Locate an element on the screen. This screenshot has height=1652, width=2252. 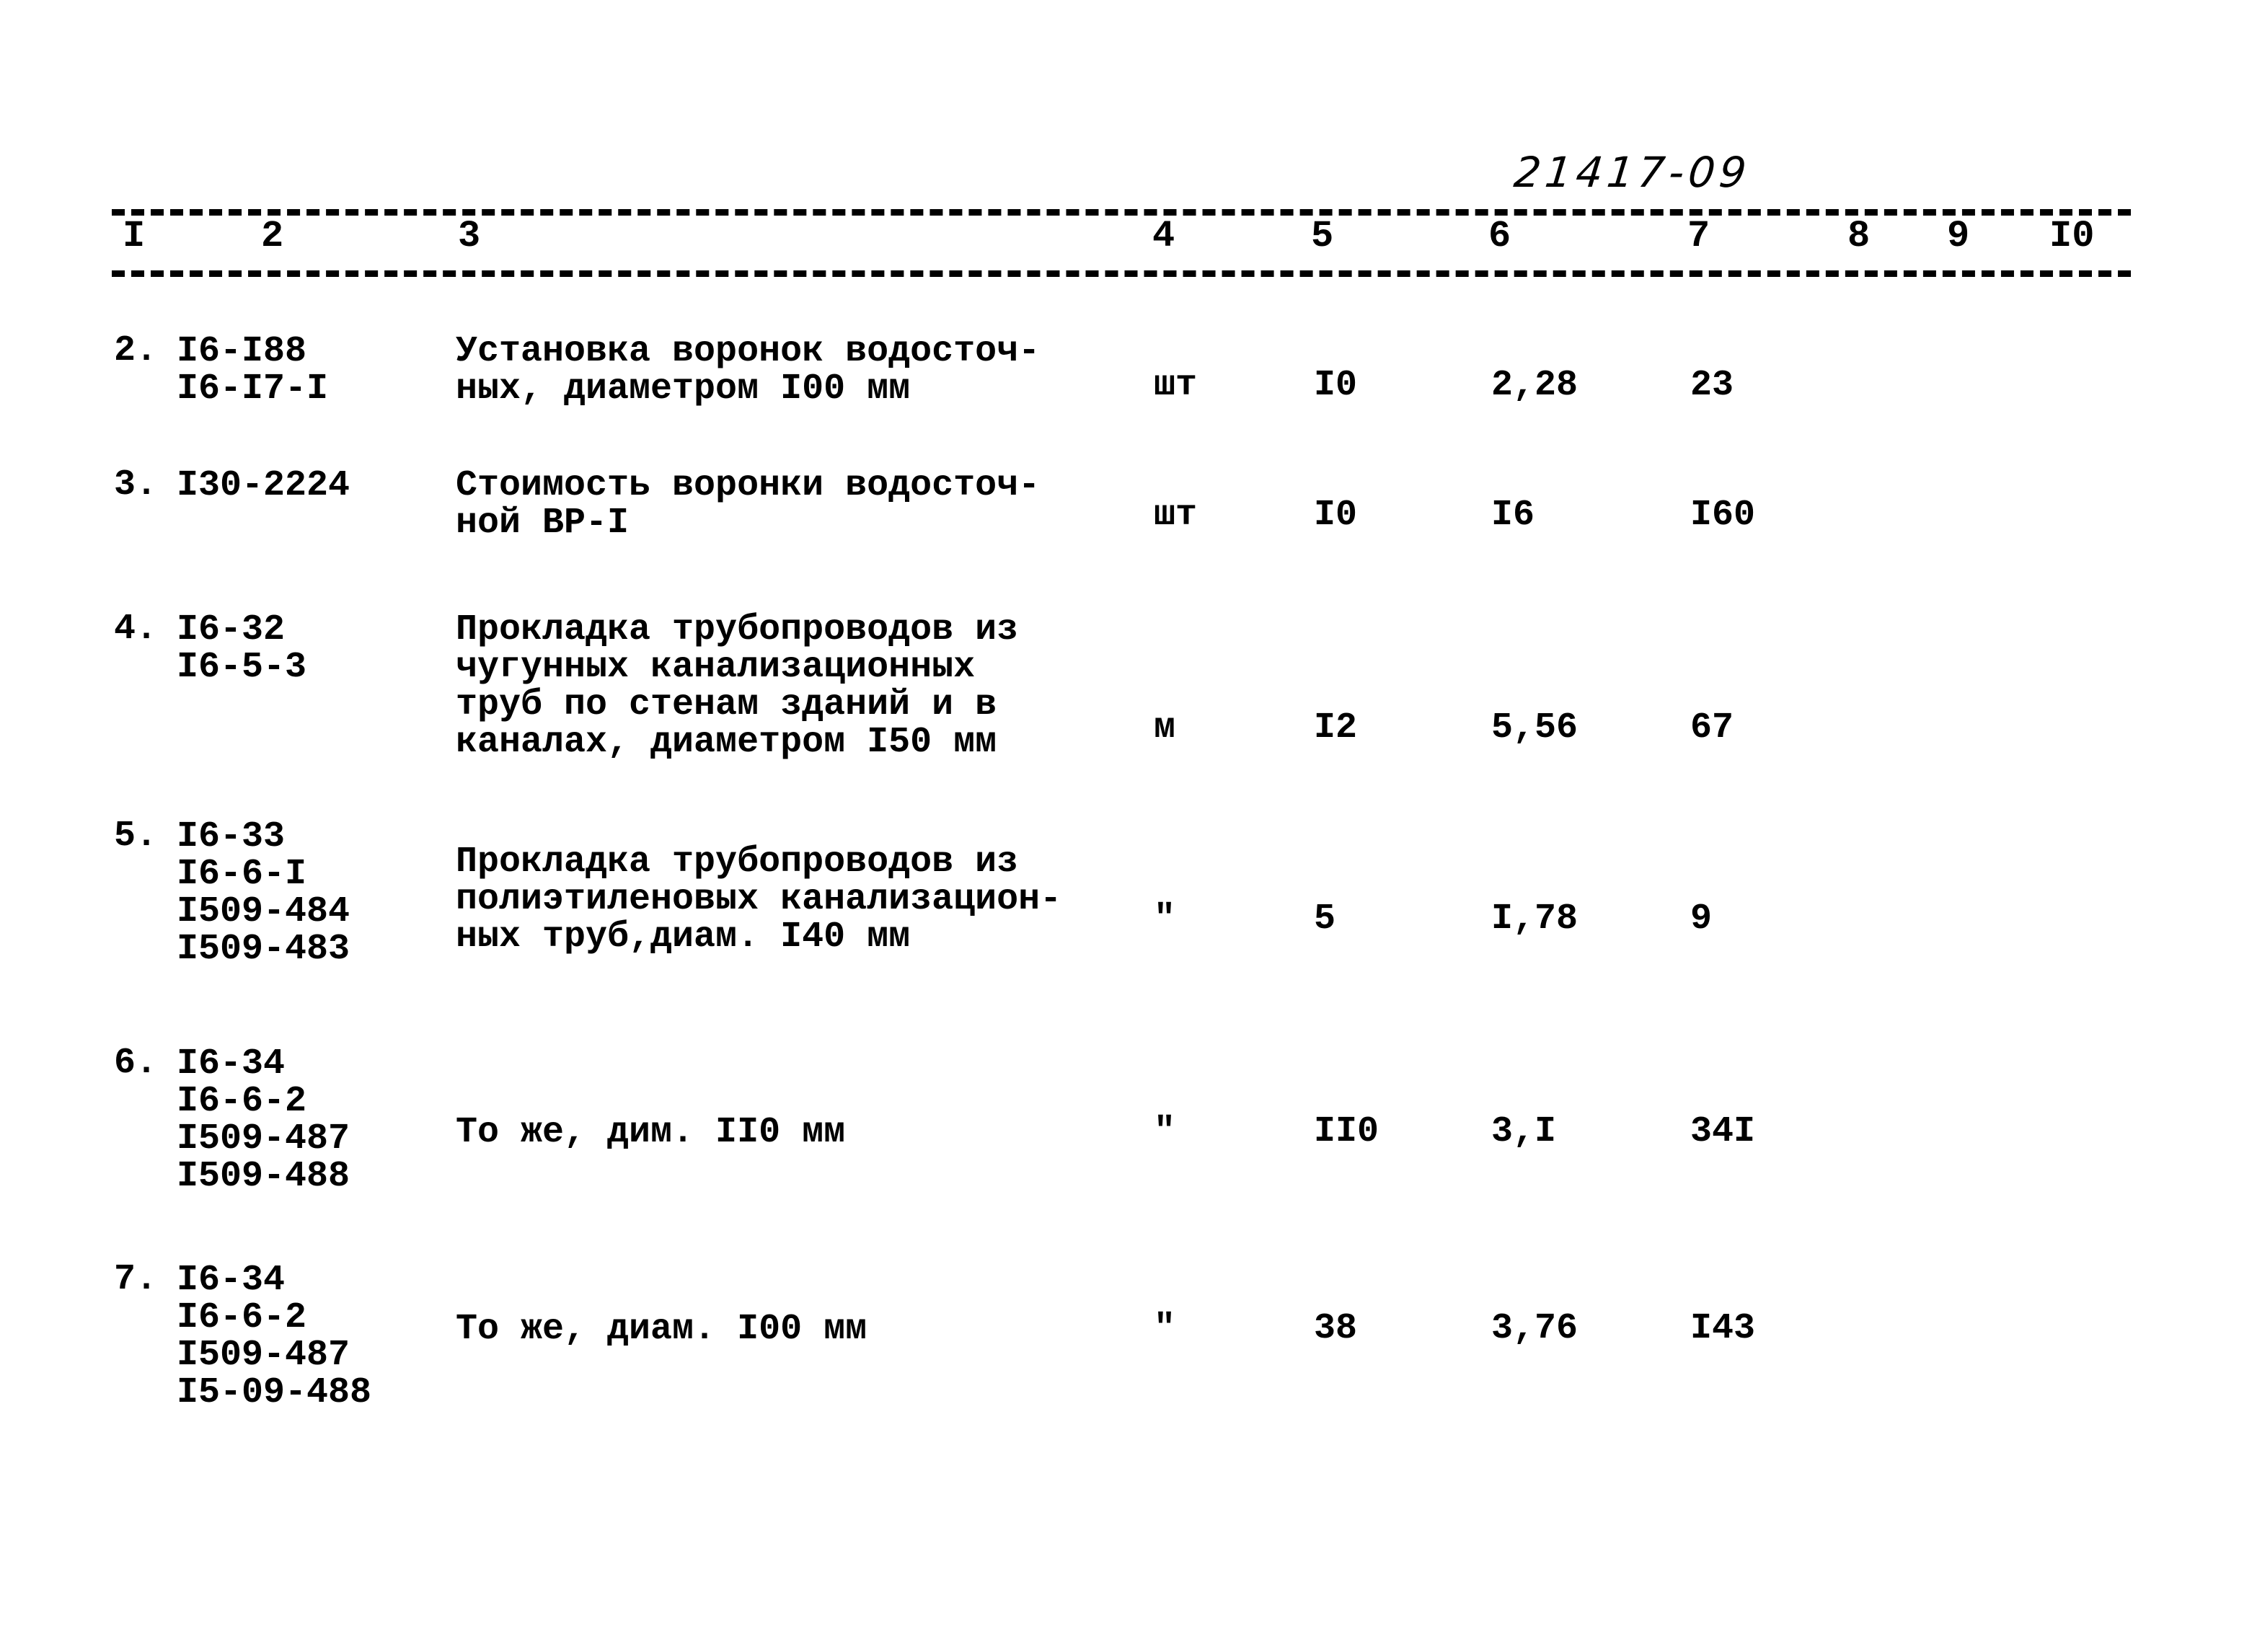
column-header-7: 7 is located at coordinates (1698, 236).